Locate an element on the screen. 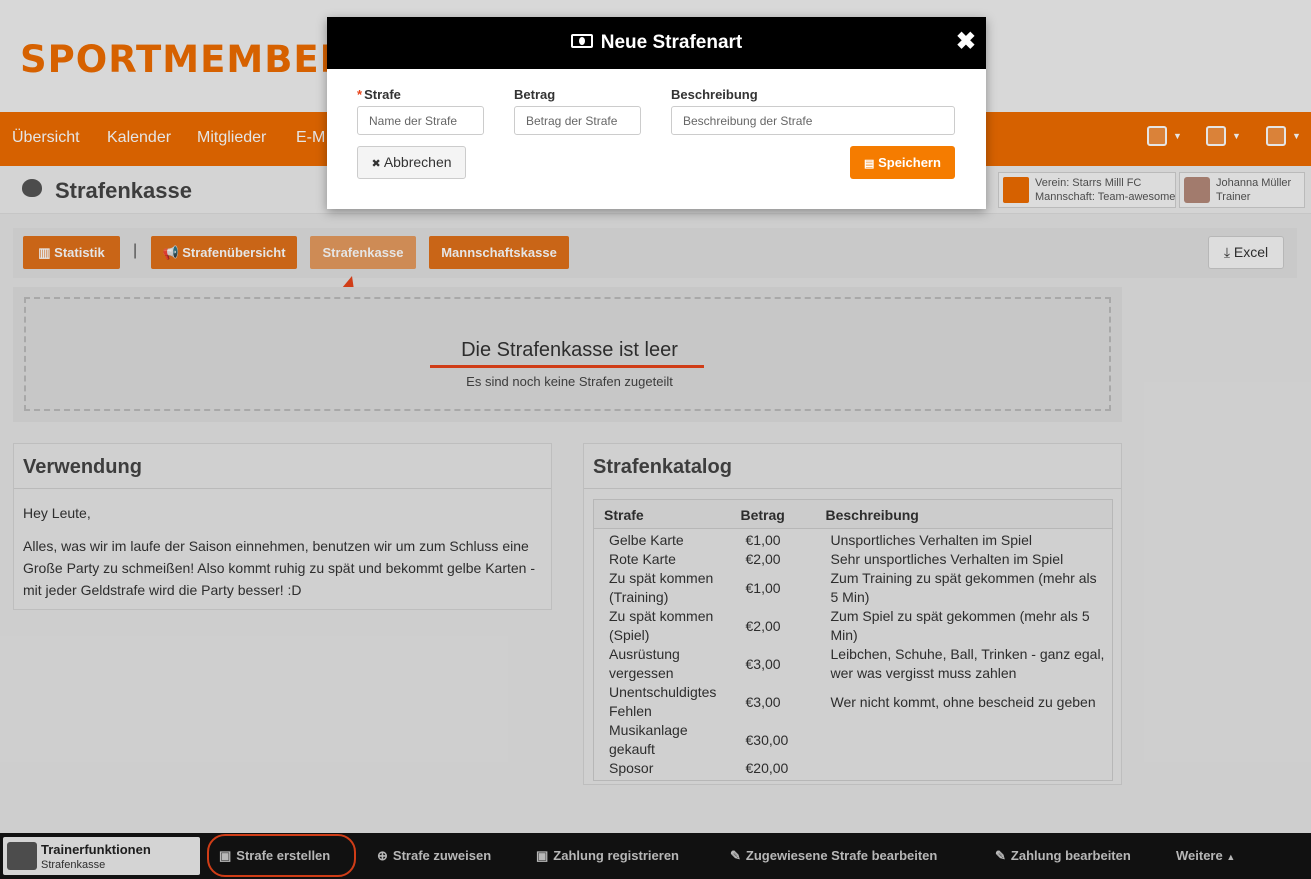 This screenshot has width=1311, height=879. save-label: Speichern is located at coordinates (909, 162).